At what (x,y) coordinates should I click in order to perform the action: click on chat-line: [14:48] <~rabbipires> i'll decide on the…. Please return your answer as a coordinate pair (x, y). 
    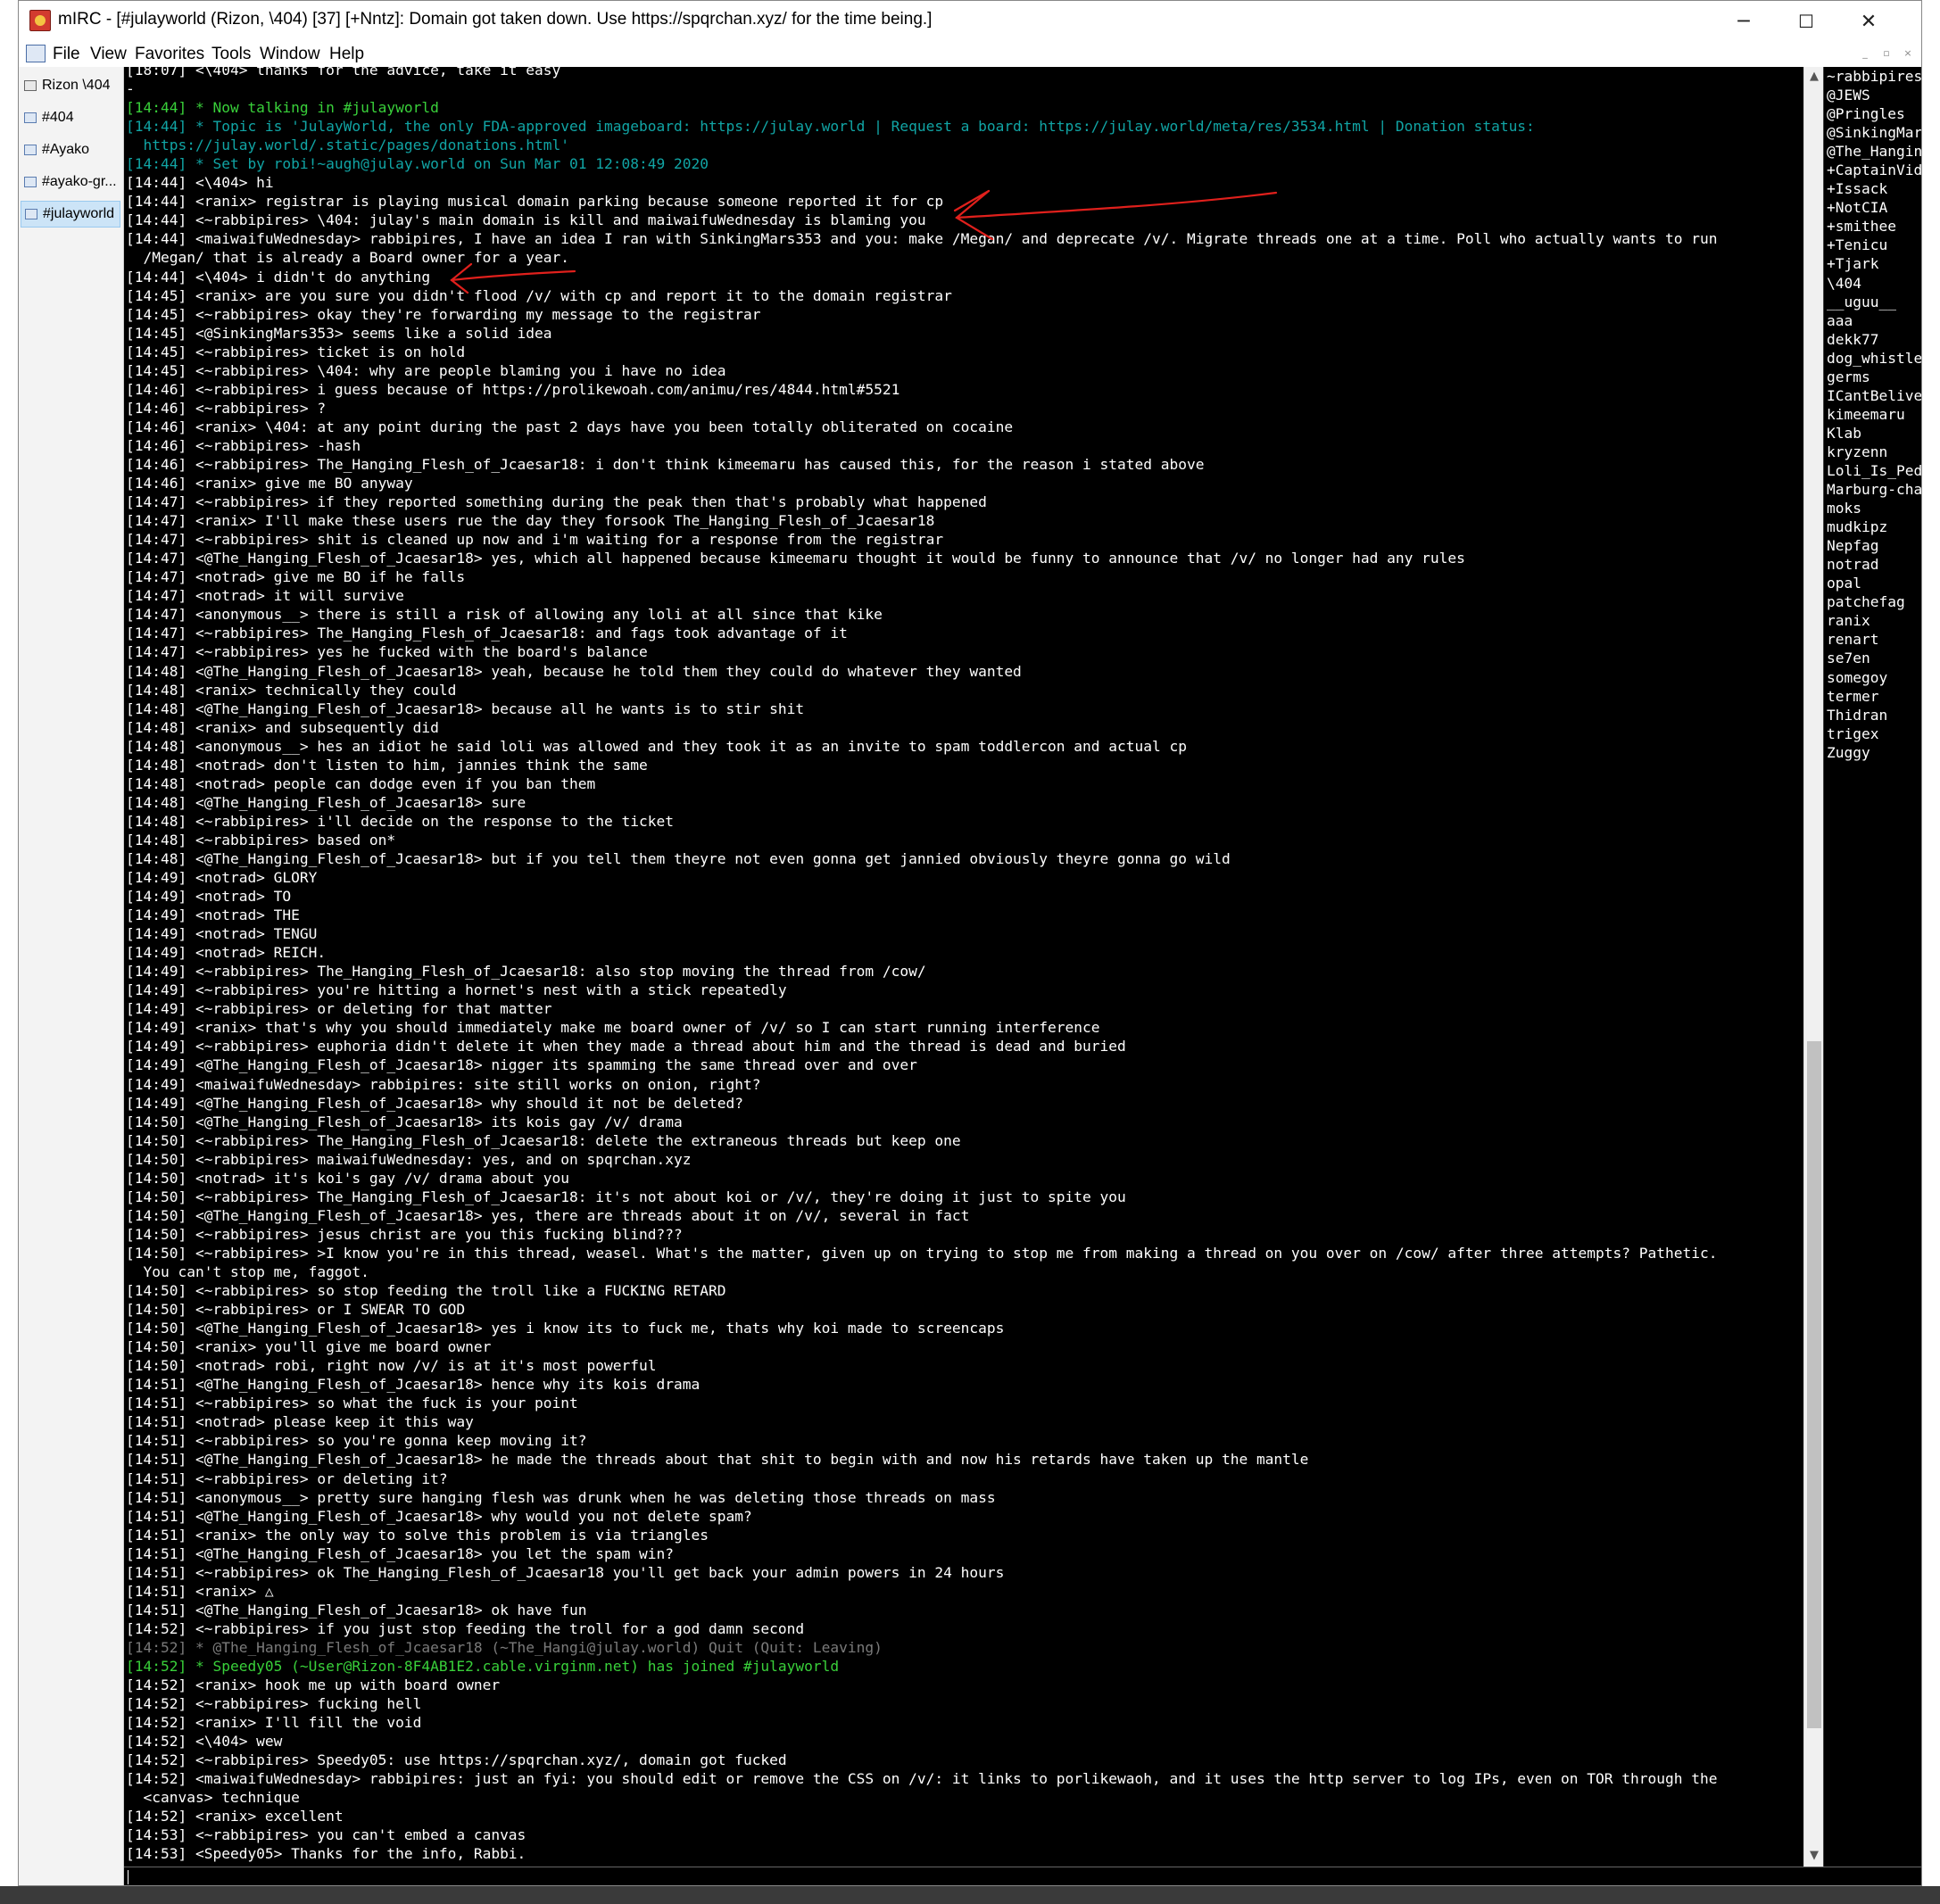
    Looking at the image, I should click on (400, 821).